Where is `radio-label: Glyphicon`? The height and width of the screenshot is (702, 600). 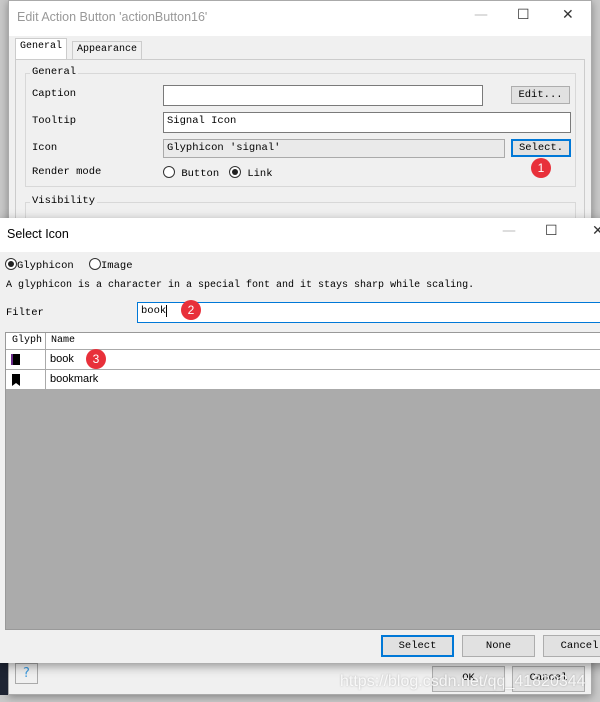
radio-label: Glyphicon is located at coordinates (45, 266).